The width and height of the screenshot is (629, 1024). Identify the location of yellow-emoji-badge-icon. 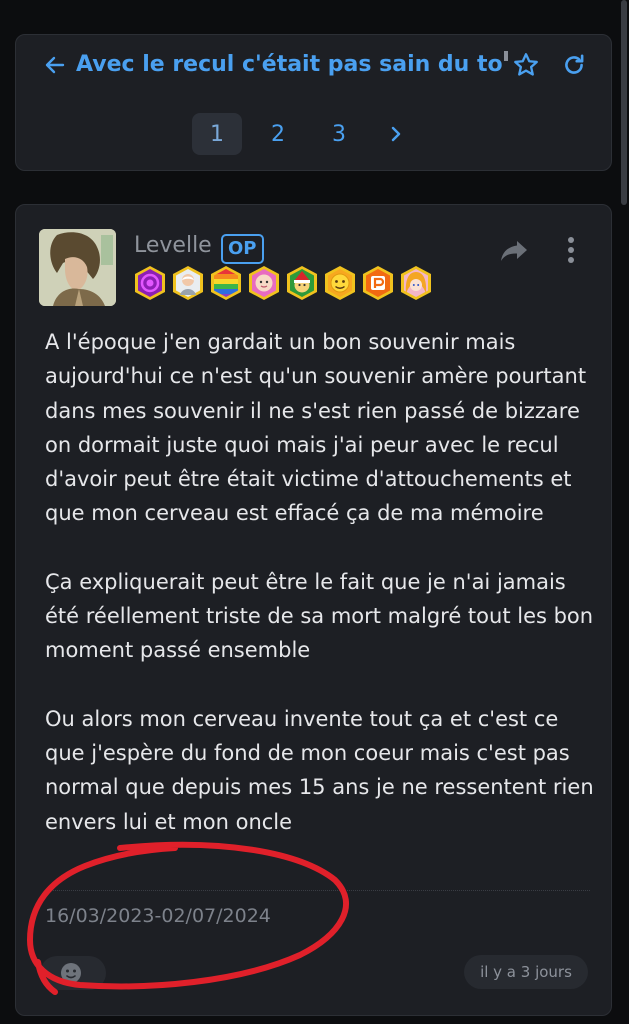
(340, 283).